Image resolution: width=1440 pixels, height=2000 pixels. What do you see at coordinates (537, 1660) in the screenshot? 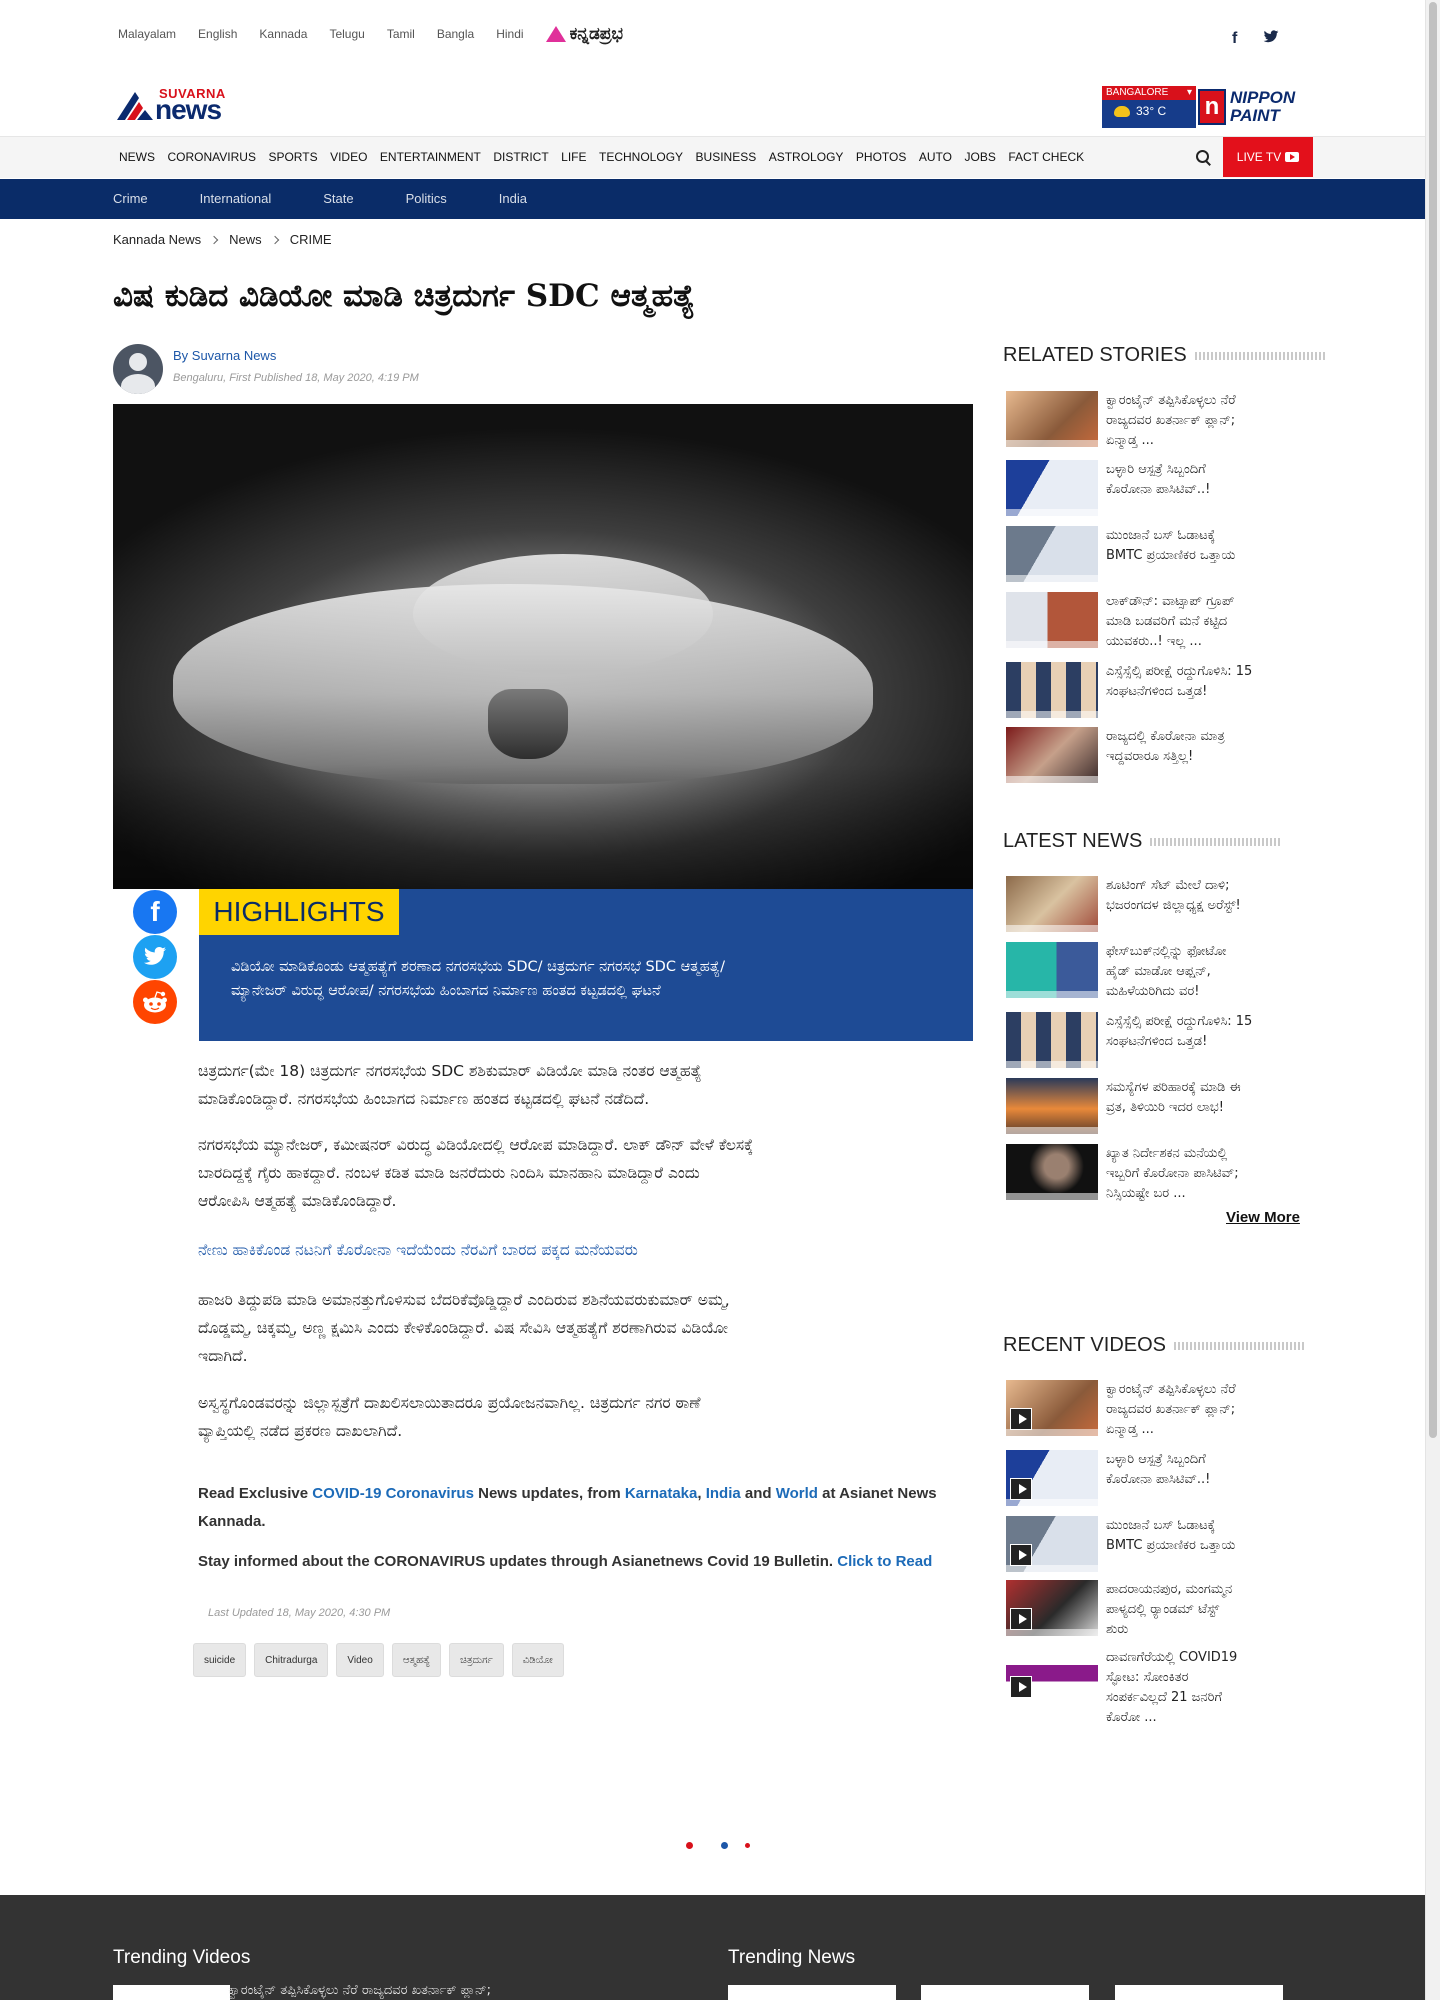
I see `tag-video-kannada: ವಿಡಿಯೋ` at bounding box center [537, 1660].